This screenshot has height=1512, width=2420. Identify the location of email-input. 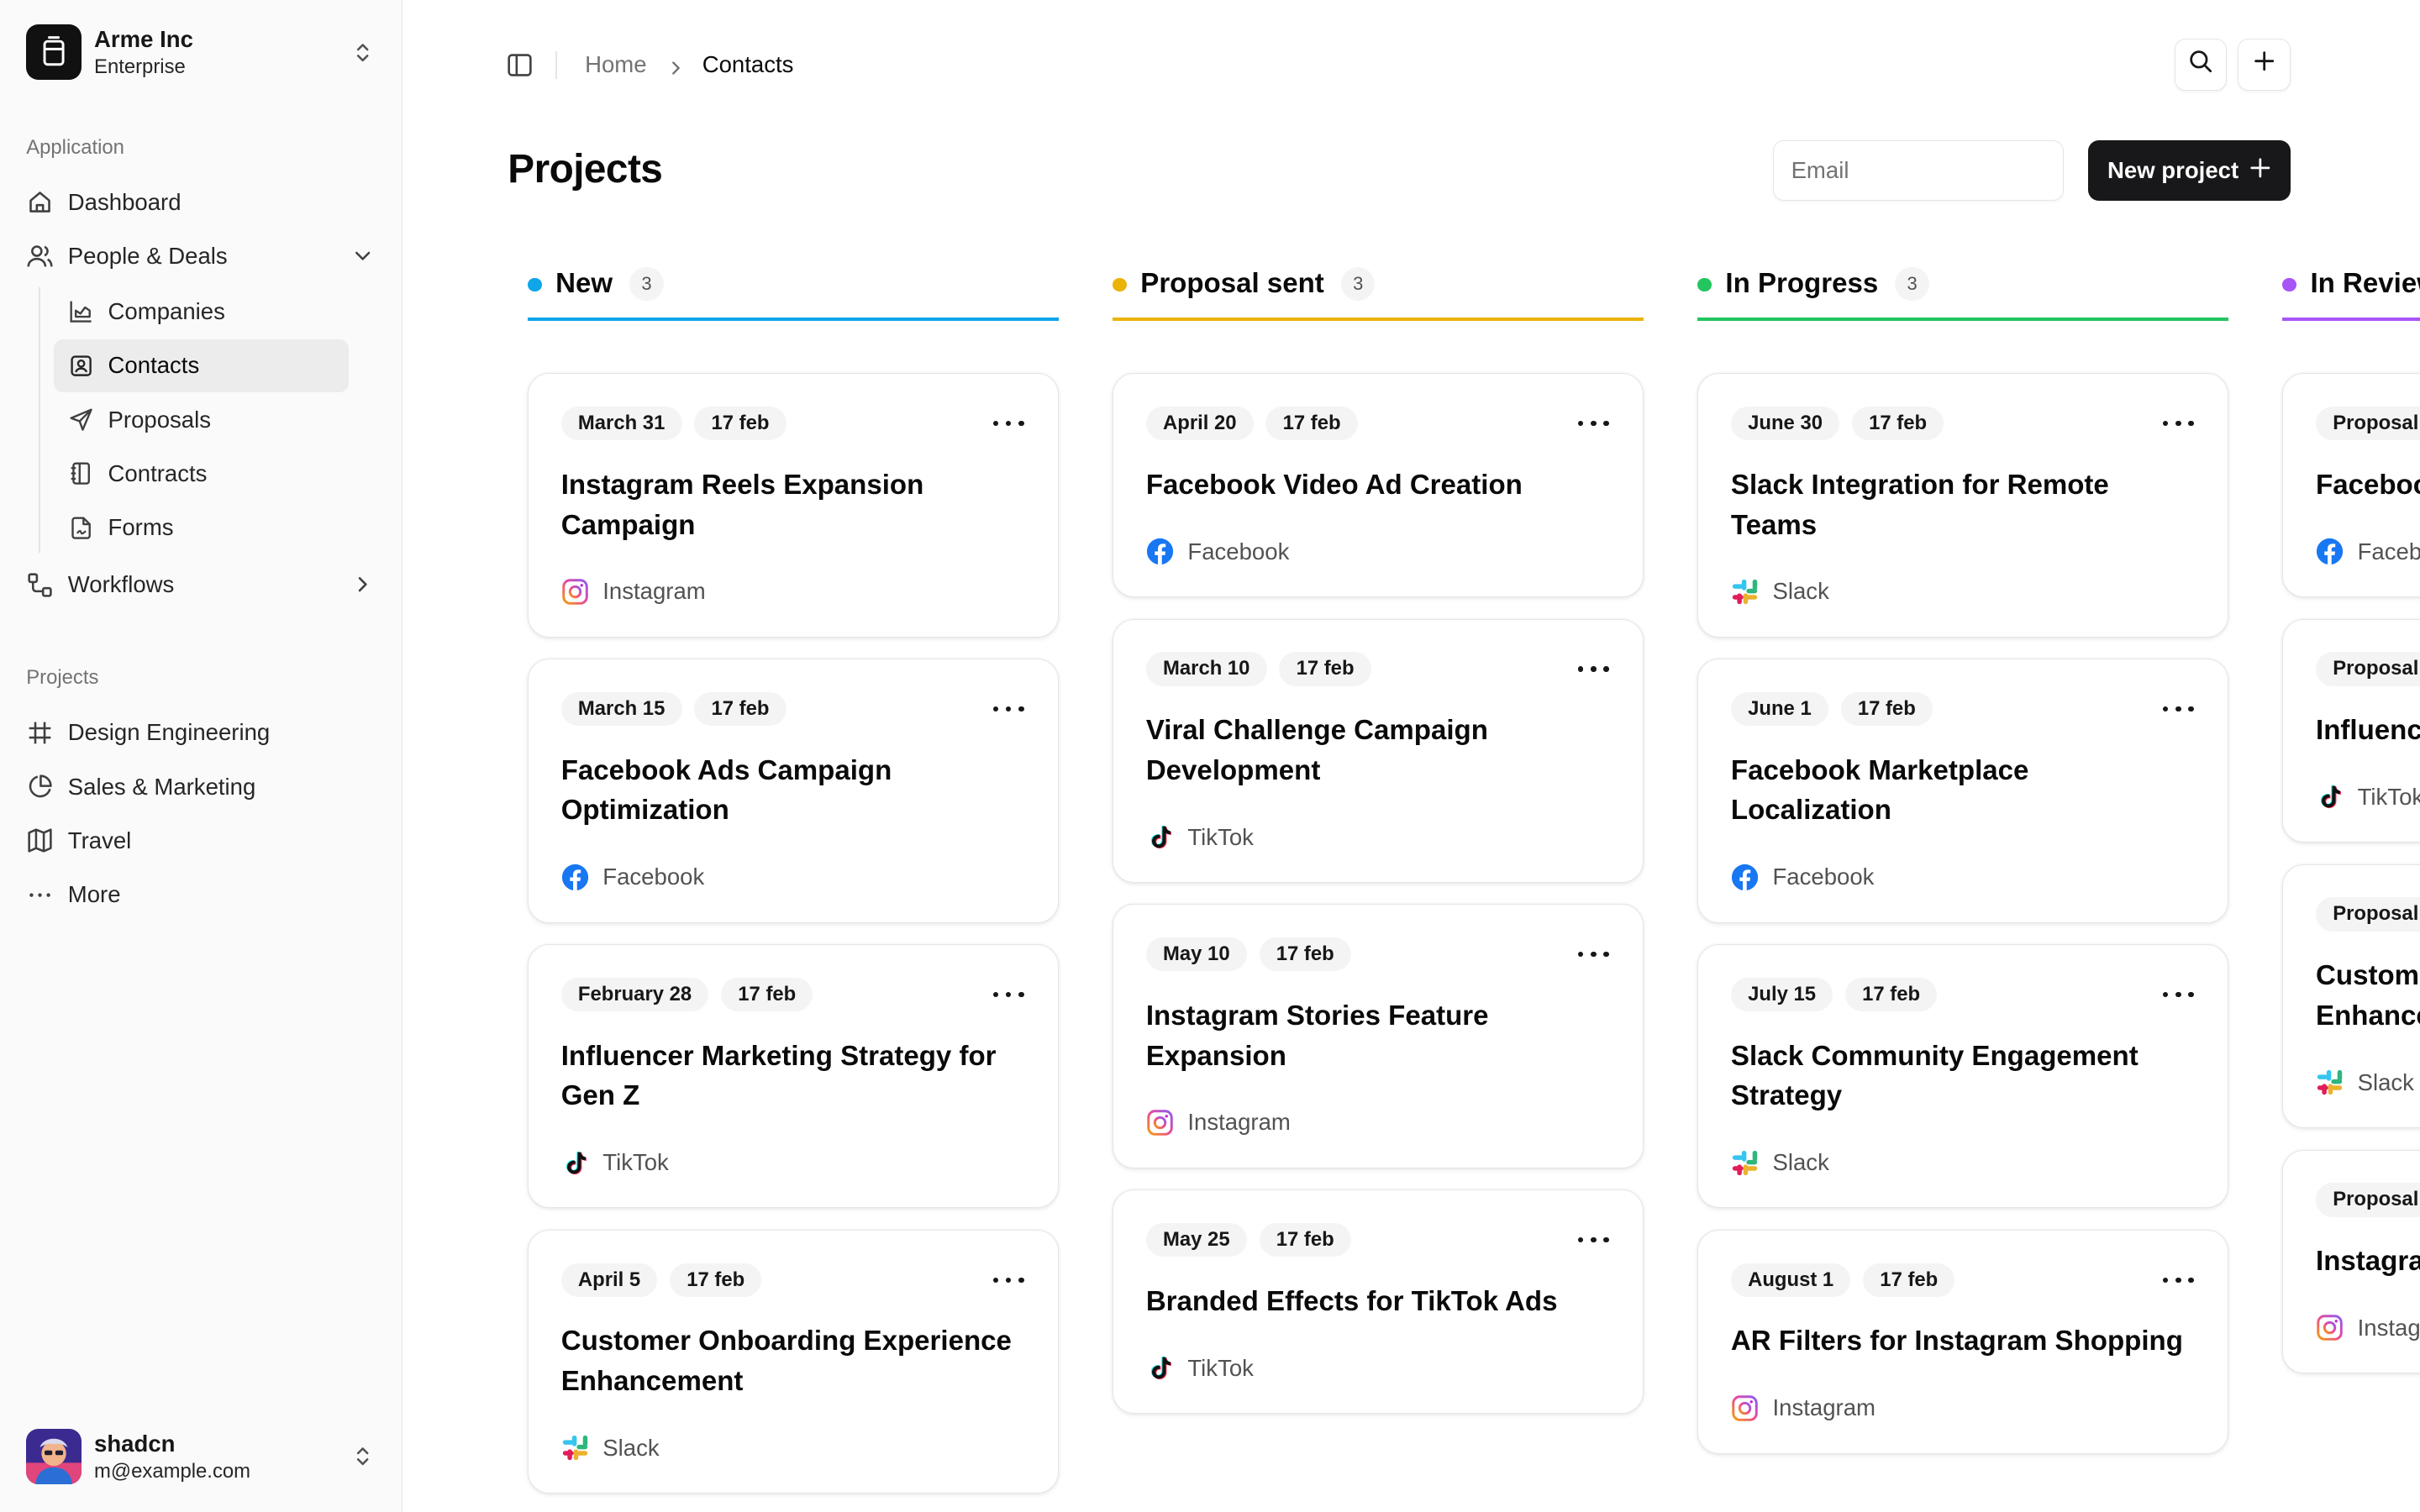
(1919, 170).